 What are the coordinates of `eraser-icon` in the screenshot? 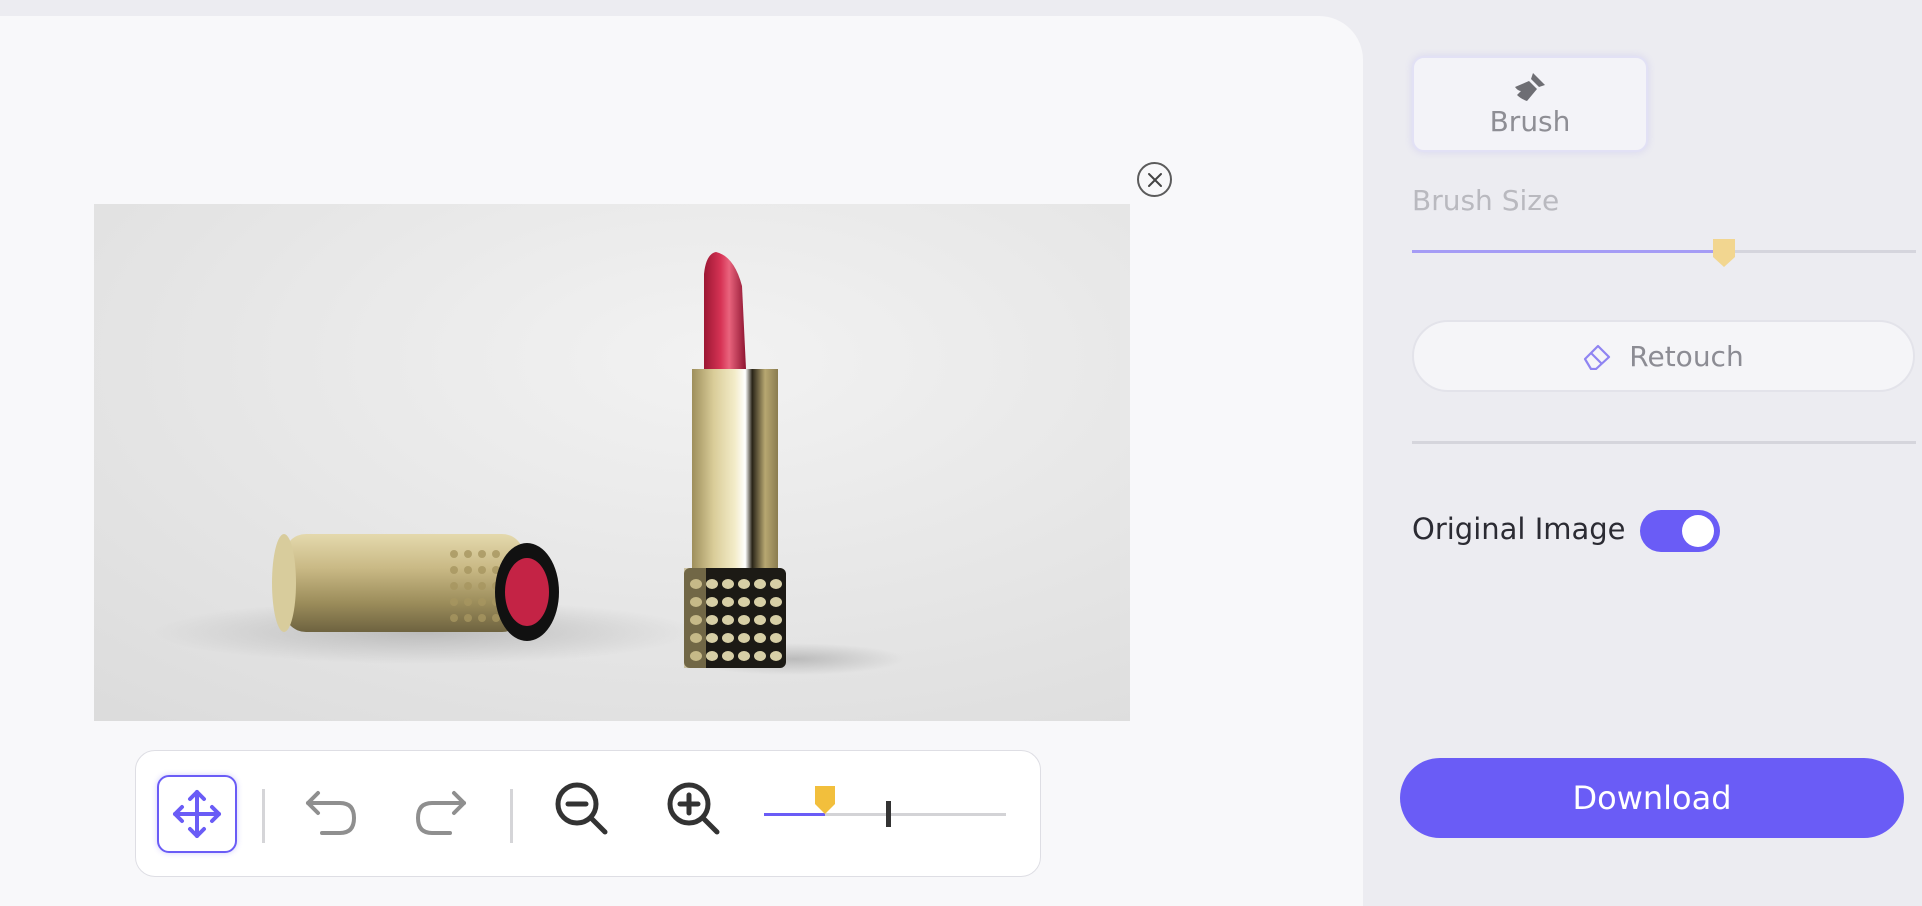 It's located at (1597, 357).